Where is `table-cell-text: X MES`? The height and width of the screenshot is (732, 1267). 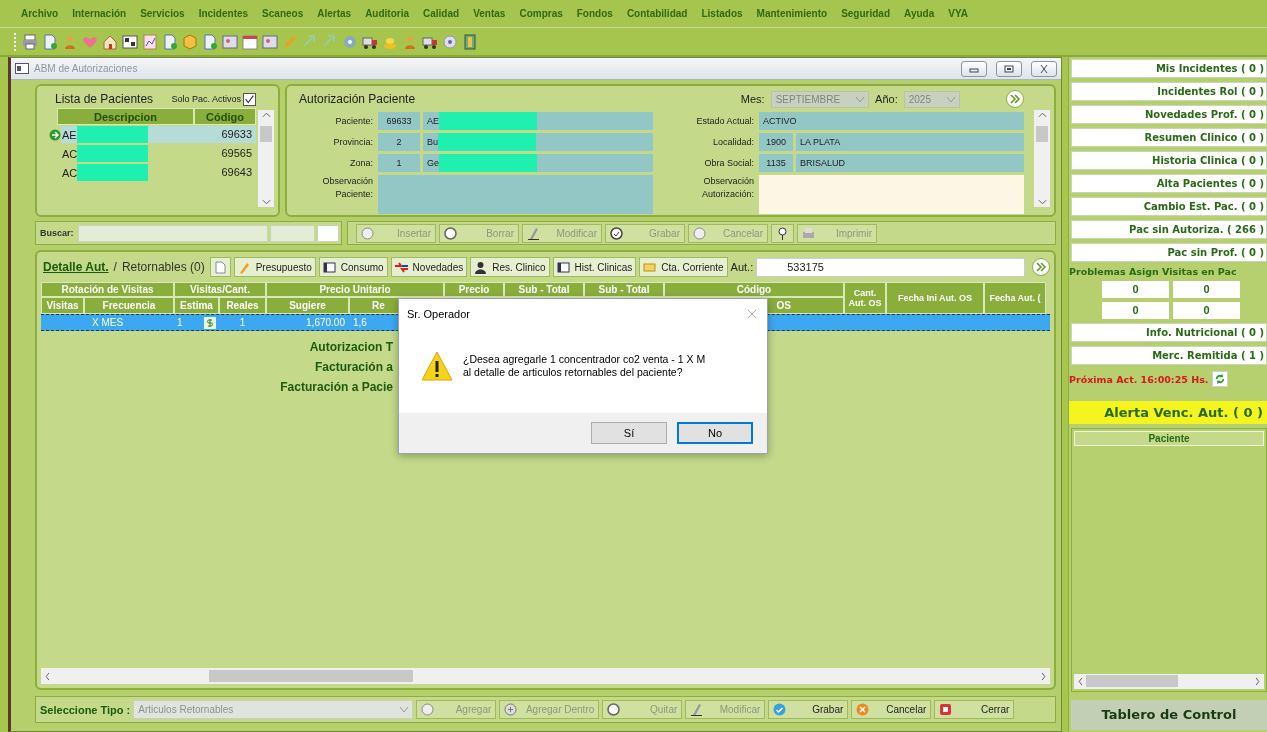
table-cell-text: X MES is located at coordinates (107, 322).